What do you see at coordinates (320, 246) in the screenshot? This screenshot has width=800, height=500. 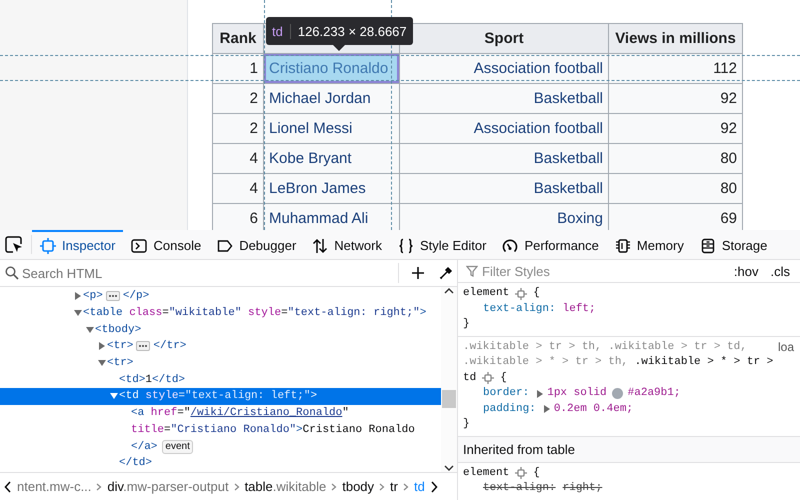 I see `arrows-icon` at bounding box center [320, 246].